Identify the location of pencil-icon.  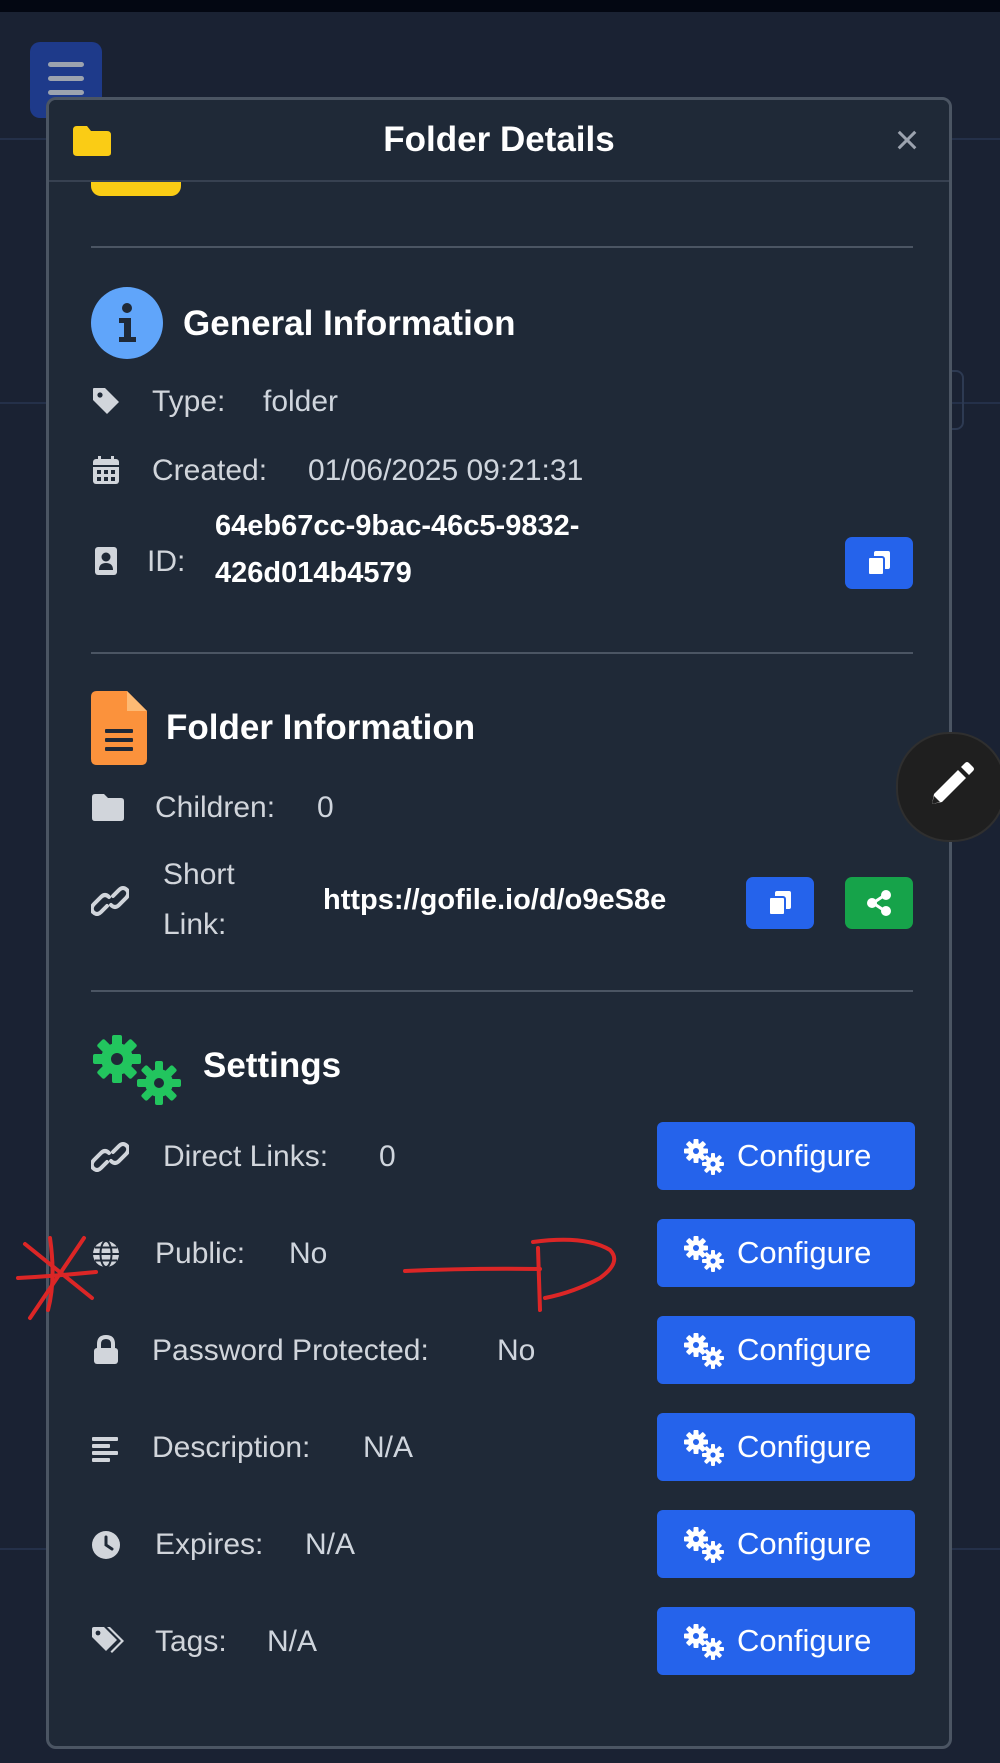
(953, 783).